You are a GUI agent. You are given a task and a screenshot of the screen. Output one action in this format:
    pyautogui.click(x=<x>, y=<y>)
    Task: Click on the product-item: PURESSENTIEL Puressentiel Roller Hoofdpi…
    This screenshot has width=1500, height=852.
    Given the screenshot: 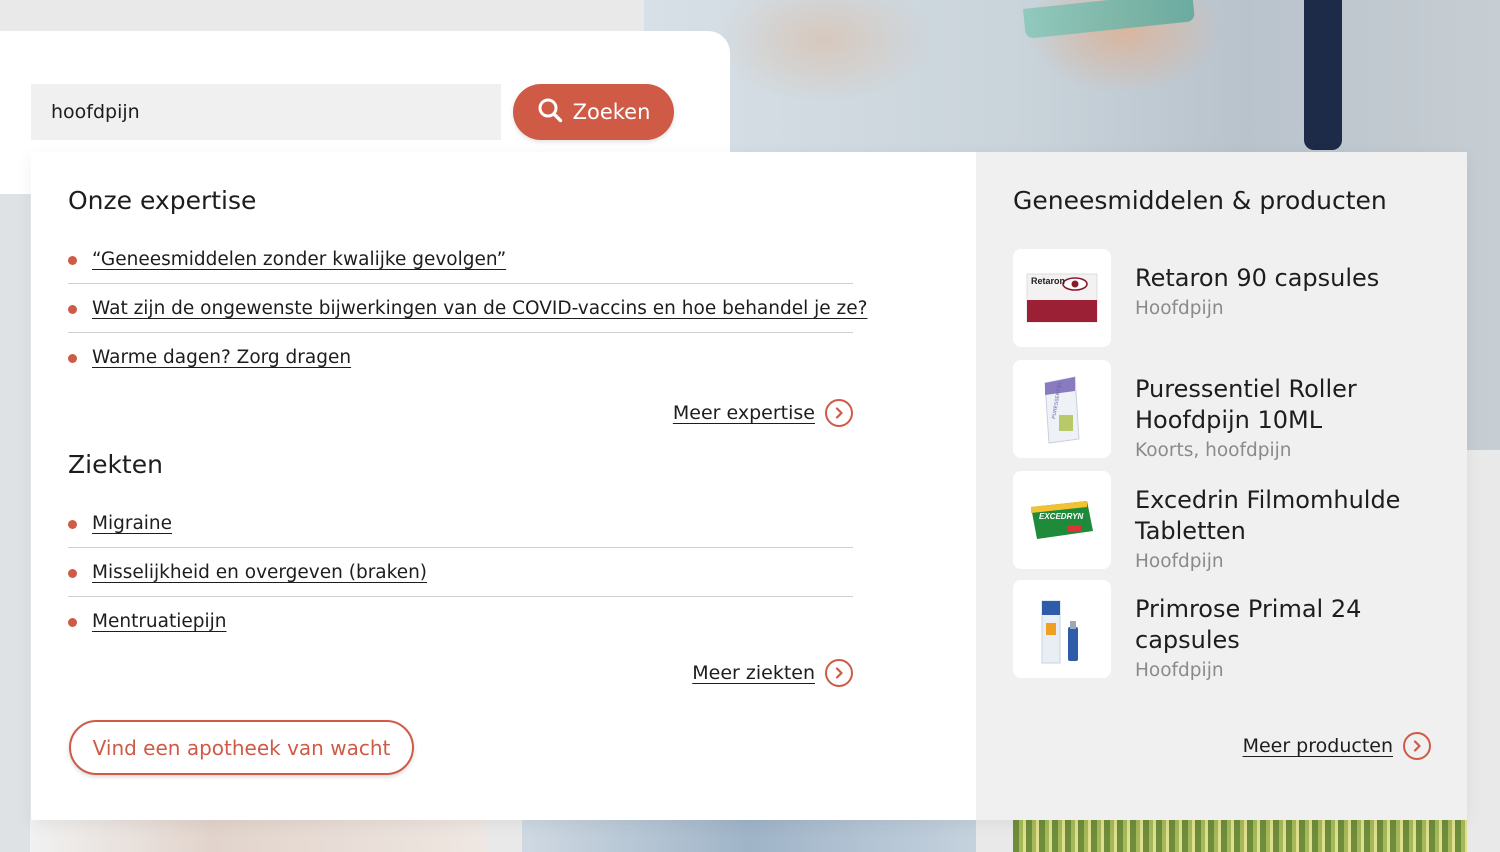 What is the action you would take?
    pyautogui.click(x=1233, y=410)
    